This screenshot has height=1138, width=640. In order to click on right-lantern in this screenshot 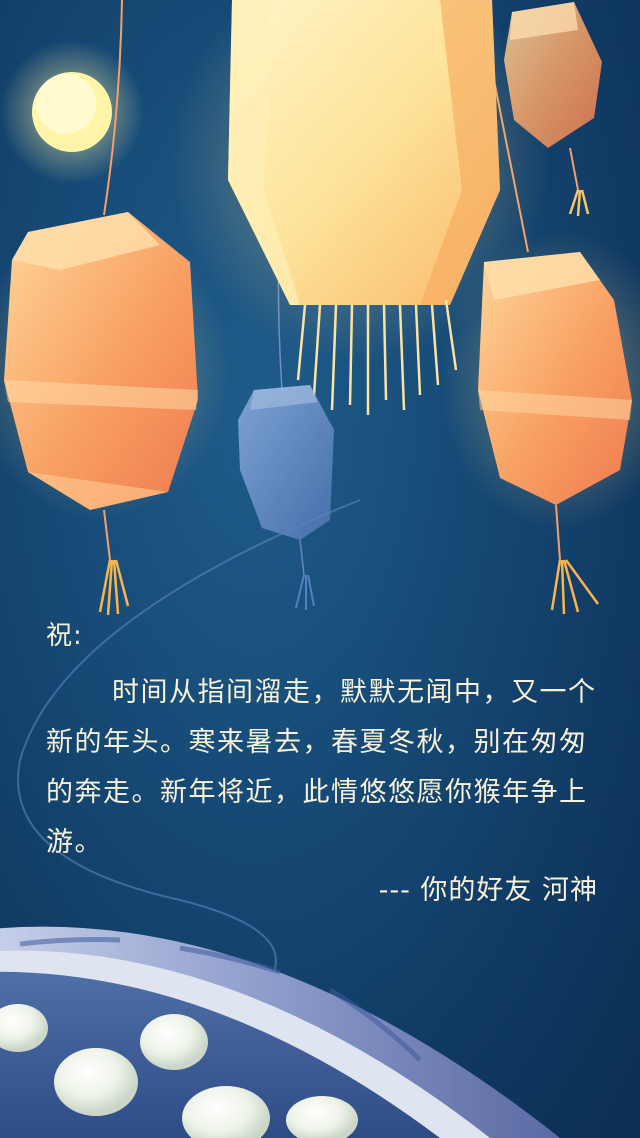, I will do `click(540, 422)`.